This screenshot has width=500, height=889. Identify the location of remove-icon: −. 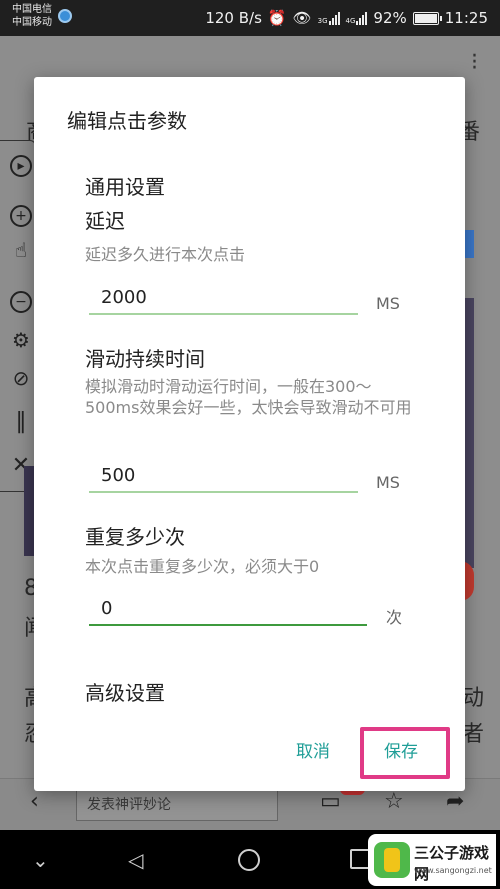
(21, 302).